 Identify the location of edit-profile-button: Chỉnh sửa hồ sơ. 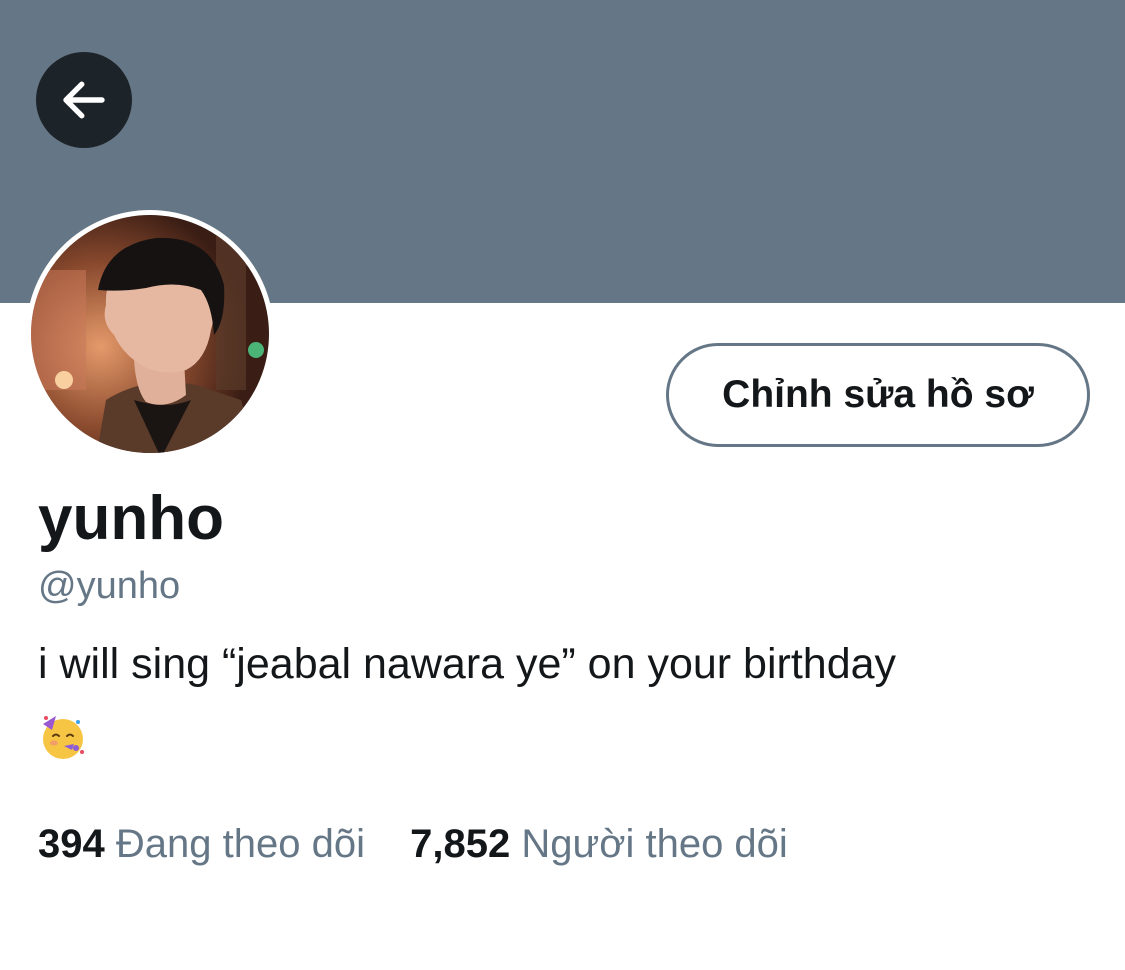
(878, 395).